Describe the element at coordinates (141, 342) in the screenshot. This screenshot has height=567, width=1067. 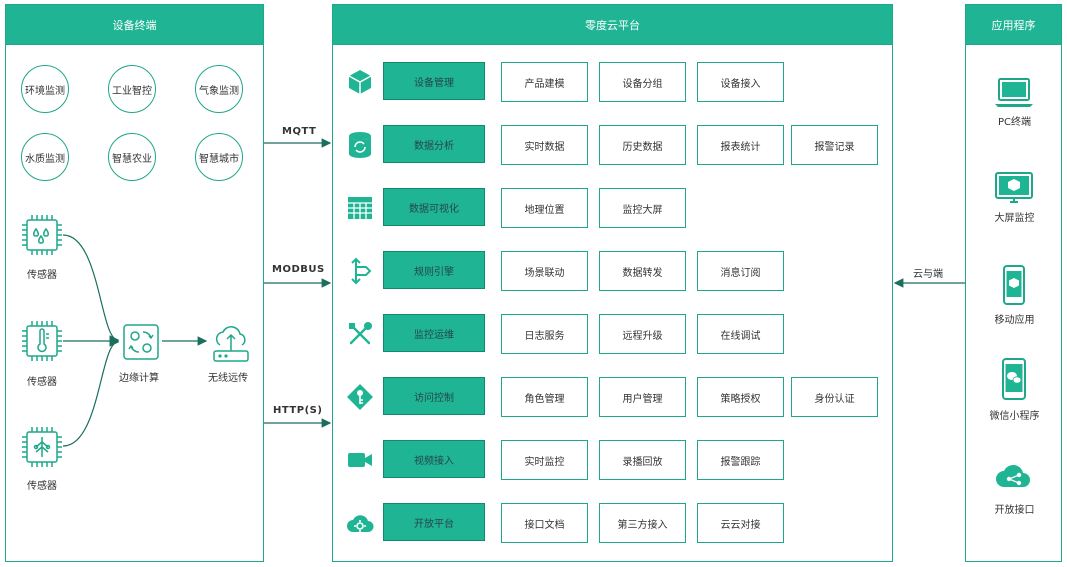
I see `edge-computing-icon` at that location.